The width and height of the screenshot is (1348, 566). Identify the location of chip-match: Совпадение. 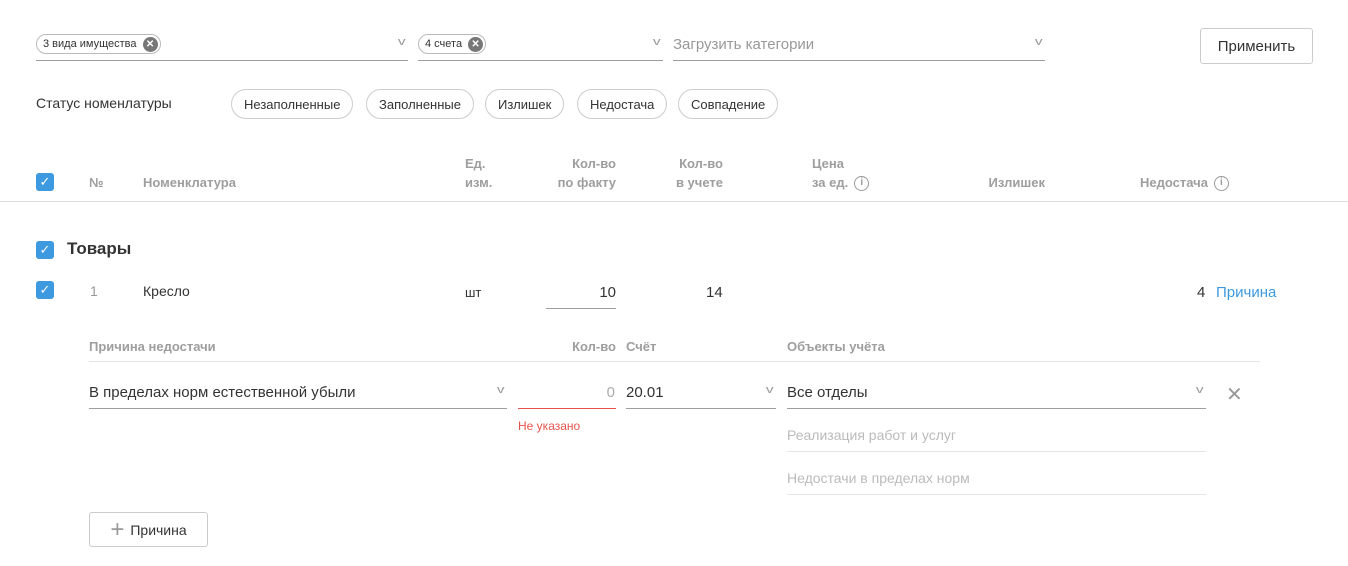
(728, 104).